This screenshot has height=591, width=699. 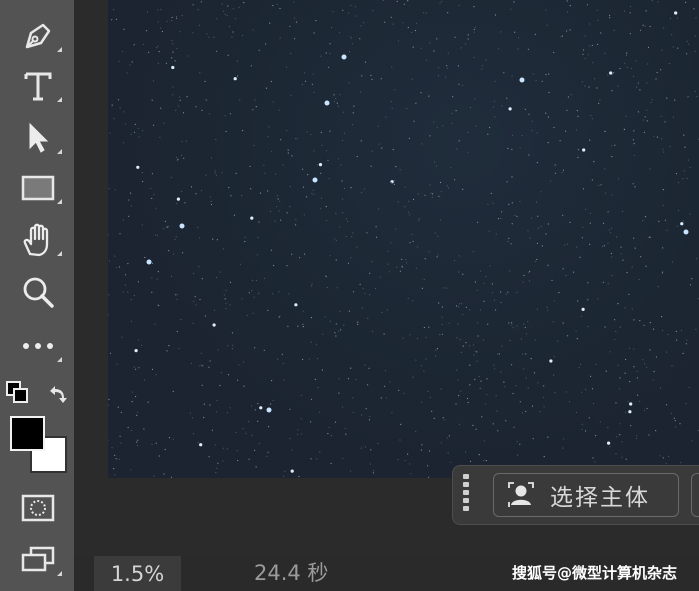 I want to click on selection-tool-button, so click(x=38, y=138).